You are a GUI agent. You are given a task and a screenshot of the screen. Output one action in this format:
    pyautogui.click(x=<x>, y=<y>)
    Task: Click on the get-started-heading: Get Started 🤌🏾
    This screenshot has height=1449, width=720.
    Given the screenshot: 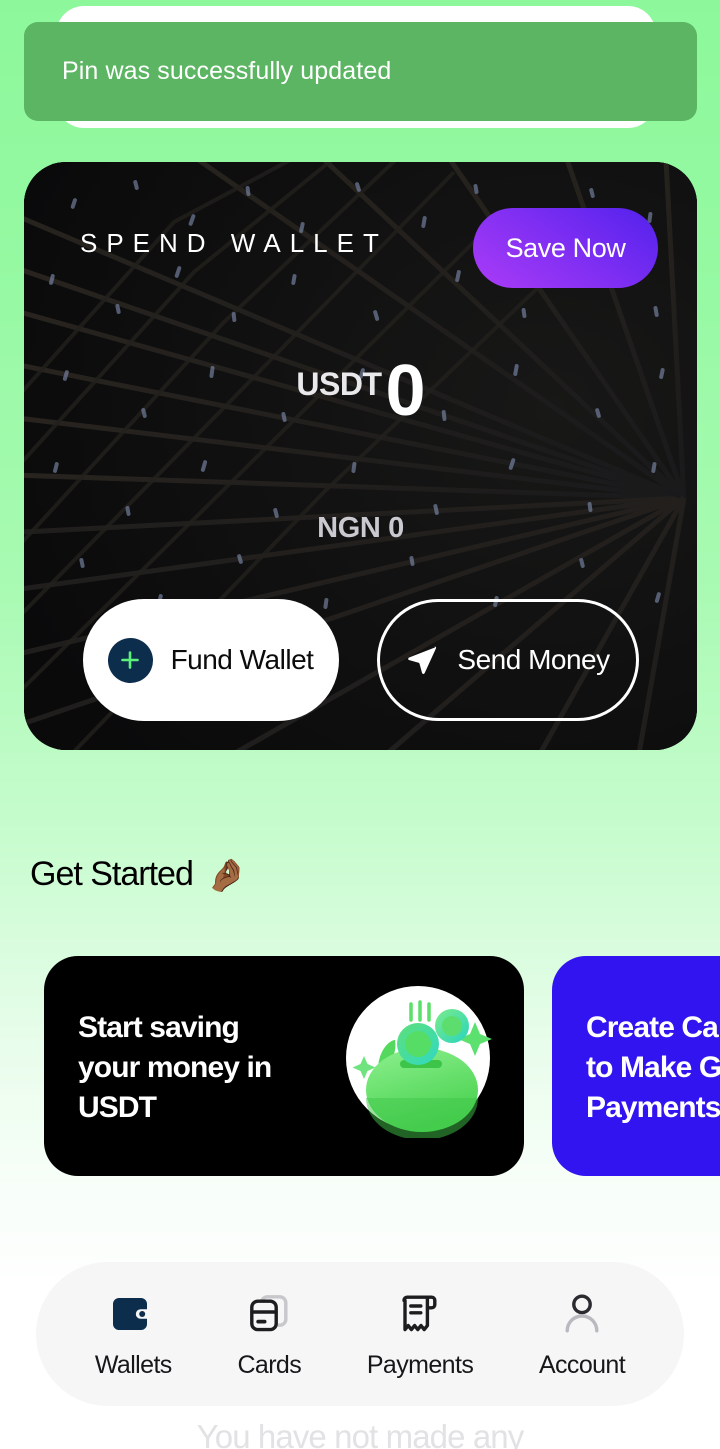 What is the action you would take?
    pyautogui.click(x=138, y=874)
    